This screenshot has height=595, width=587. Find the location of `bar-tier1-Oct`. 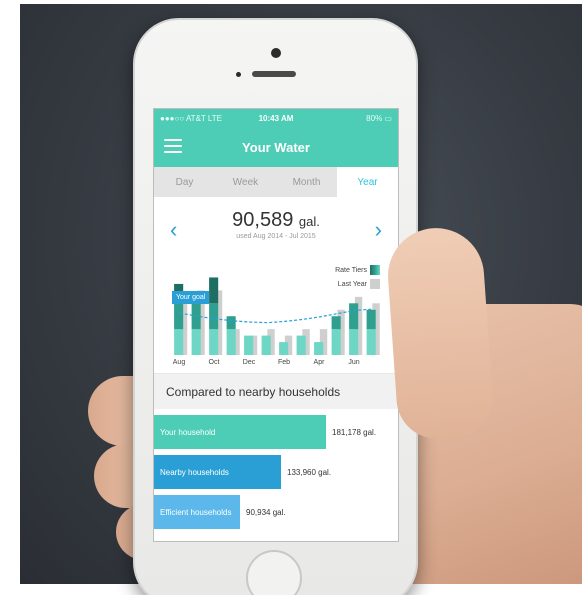

bar-tier1-Oct is located at coordinates (214, 342).